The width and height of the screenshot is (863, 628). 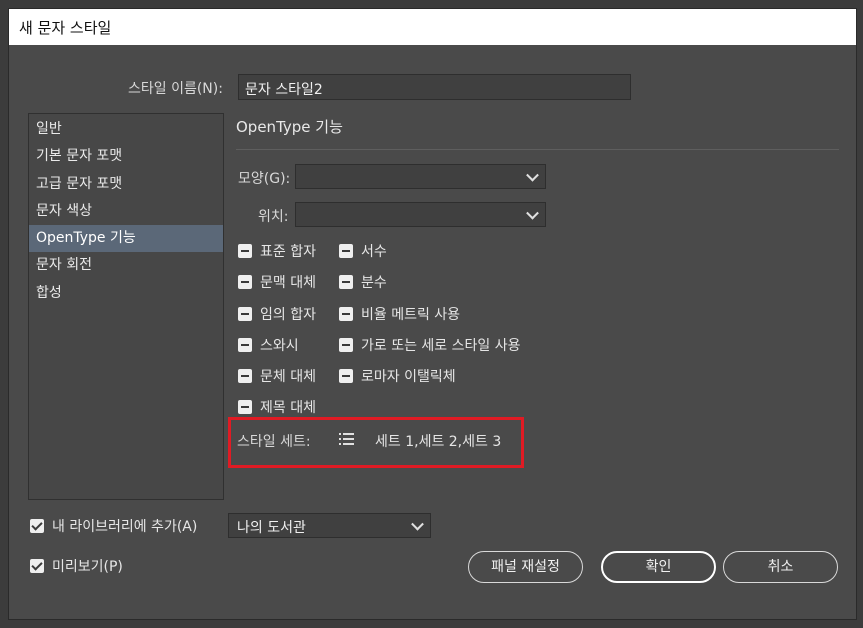 What do you see at coordinates (432, 27) in the screenshot?
I see `title-bar: 새 문자 스타일` at bounding box center [432, 27].